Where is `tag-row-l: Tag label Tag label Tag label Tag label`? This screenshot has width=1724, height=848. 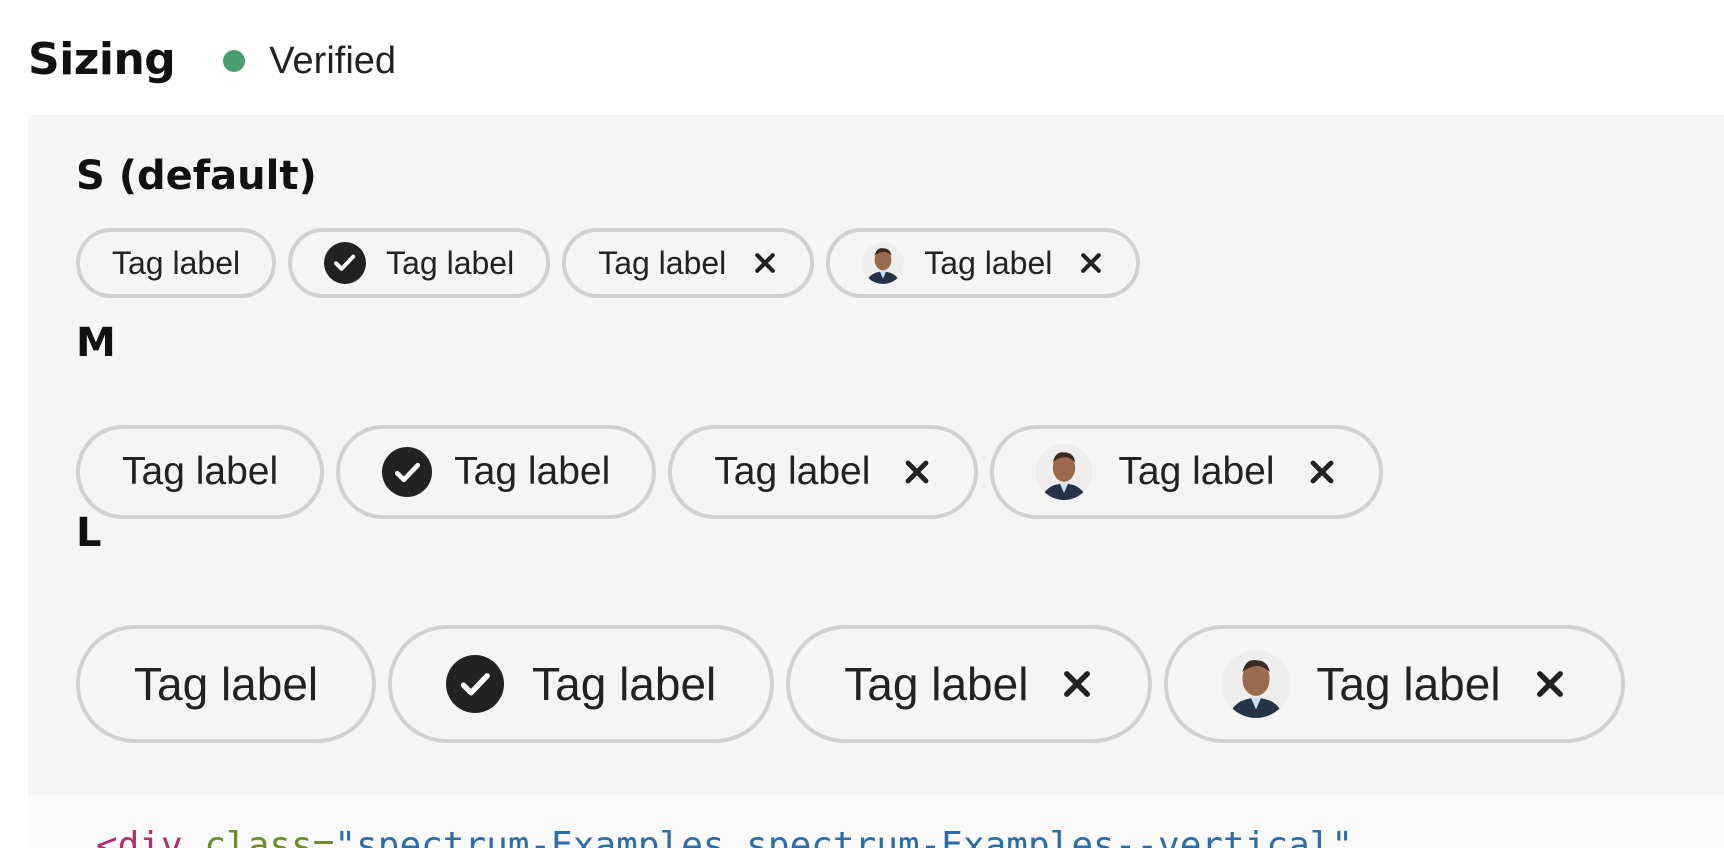
tag-row-l: Tag label Tag label Tag label Tag label is located at coordinates (856, 684).